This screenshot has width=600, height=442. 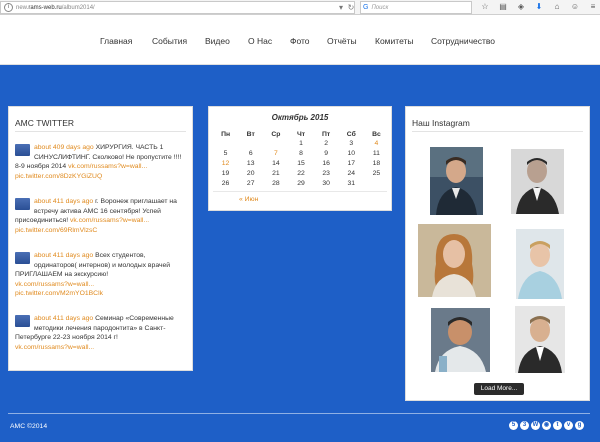 What do you see at coordinates (513, 425) in the screenshot?
I see `html5-icon: 5` at bounding box center [513, 425].